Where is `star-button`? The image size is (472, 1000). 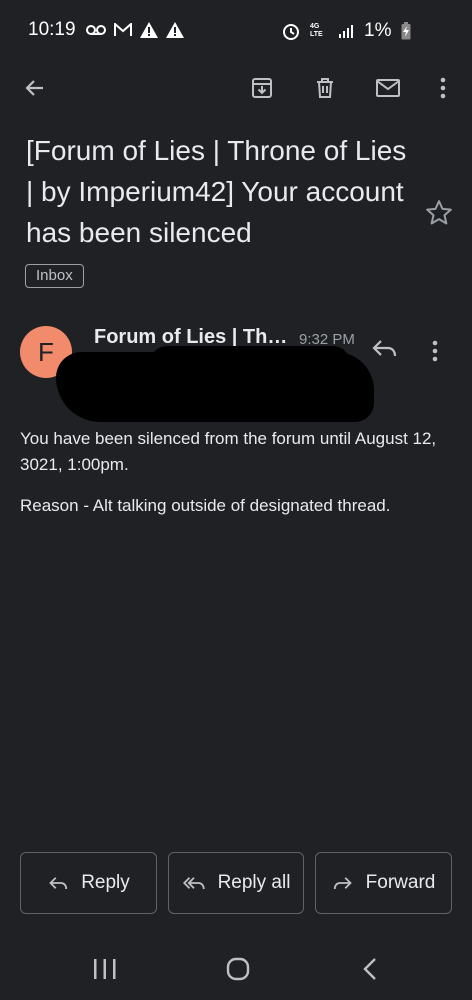
star-button is located at coordinates (439, 215).